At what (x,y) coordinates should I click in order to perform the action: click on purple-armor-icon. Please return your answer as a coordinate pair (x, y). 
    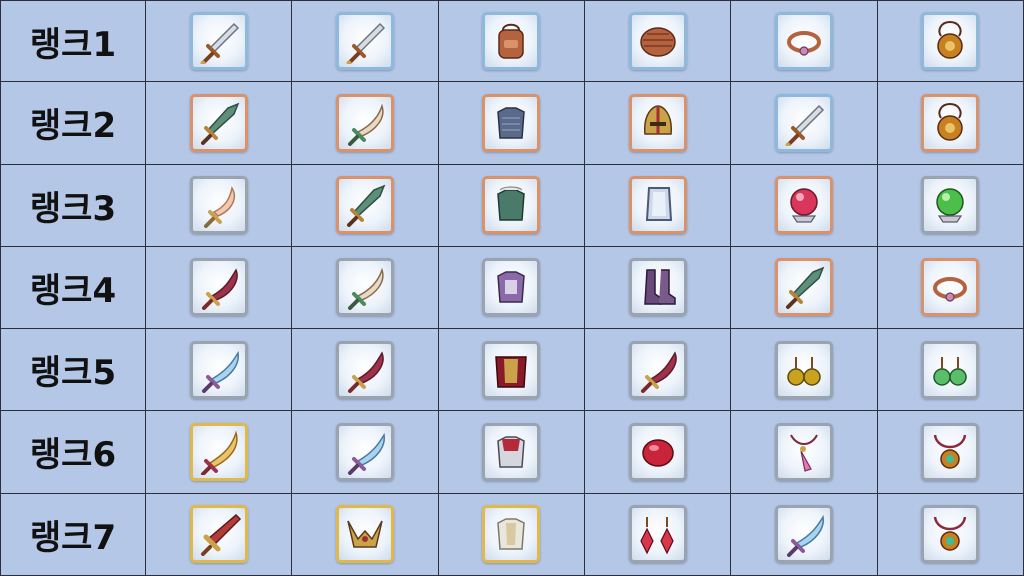
    Looking at the image, I should click on (511, 287).